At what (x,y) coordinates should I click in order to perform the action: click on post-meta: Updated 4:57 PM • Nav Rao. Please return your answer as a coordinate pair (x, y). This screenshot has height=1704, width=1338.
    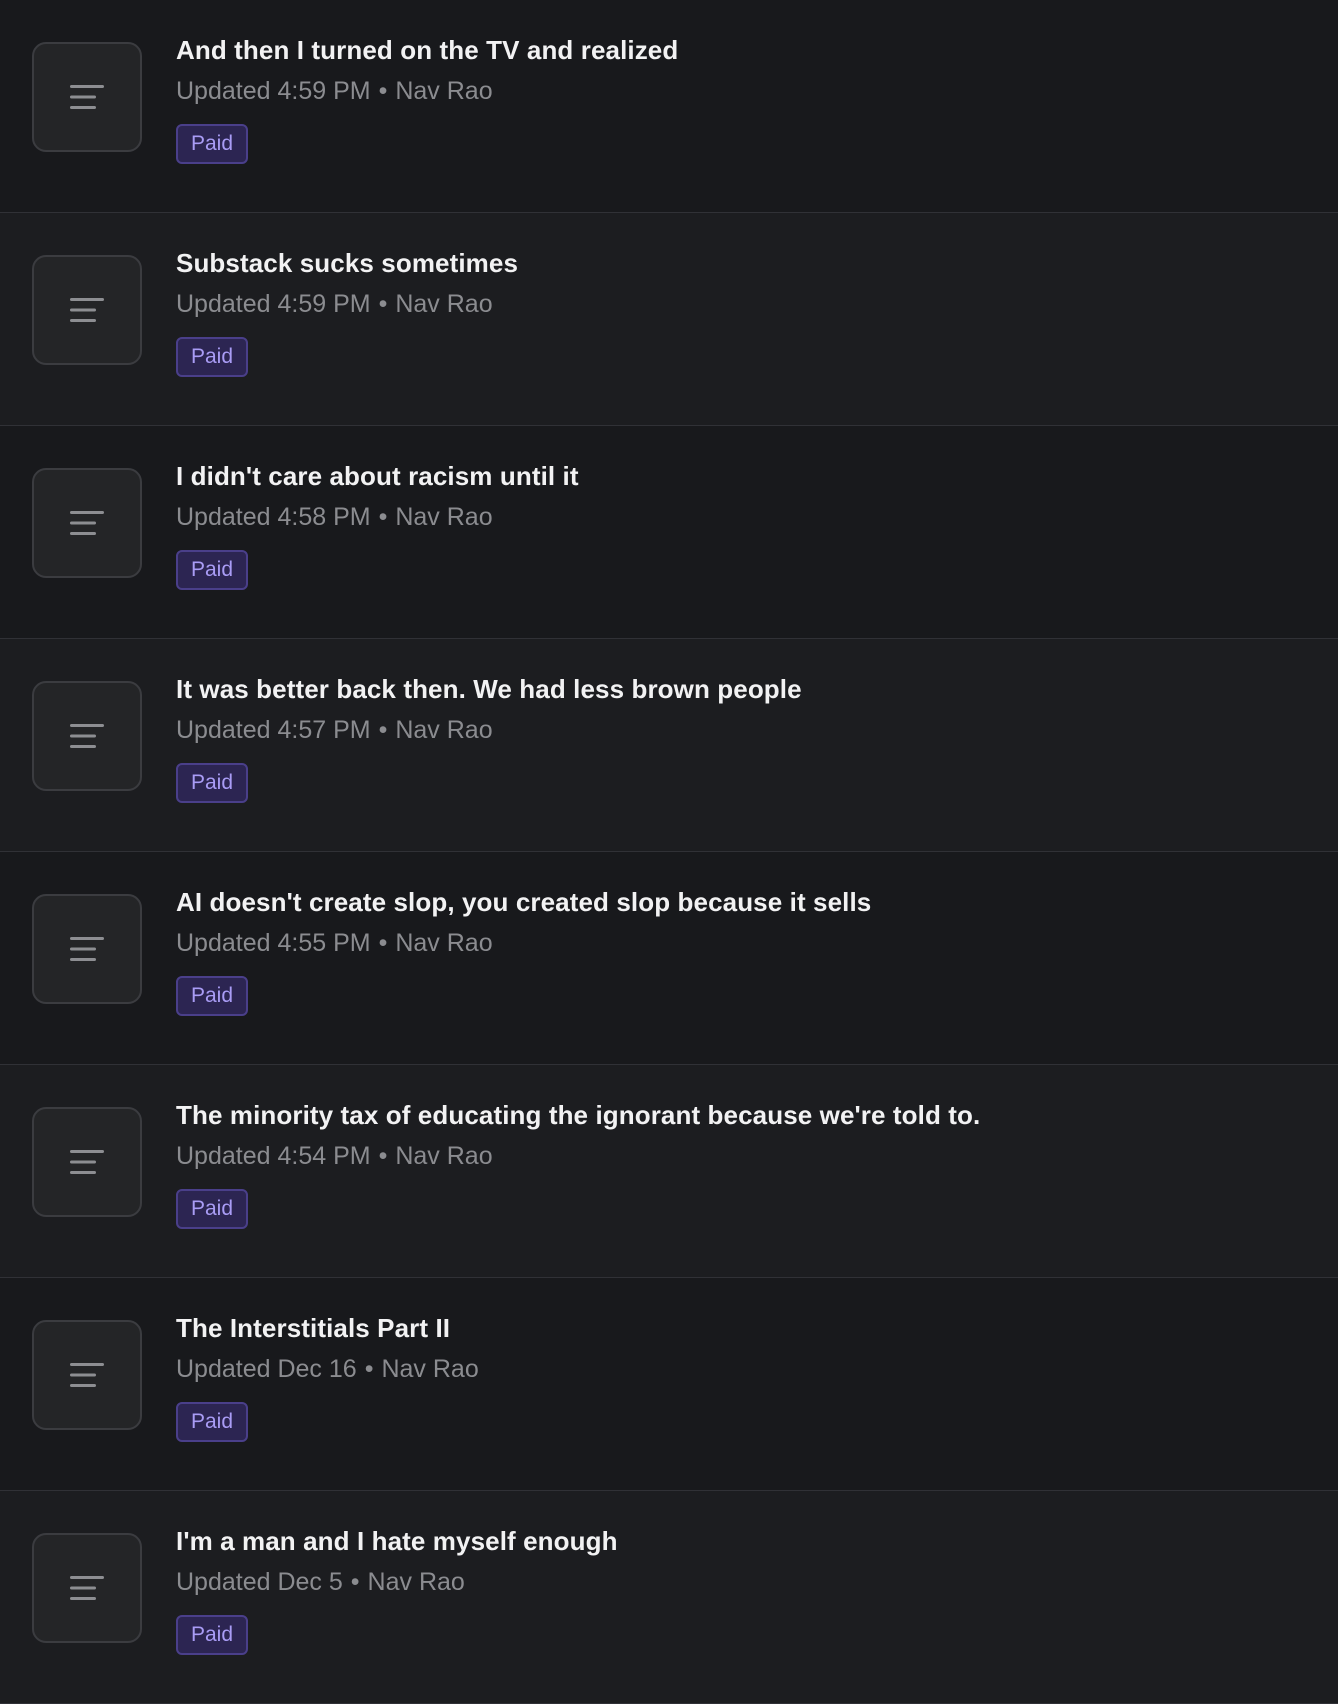
    Looking at the image, I should click on (334, 730).